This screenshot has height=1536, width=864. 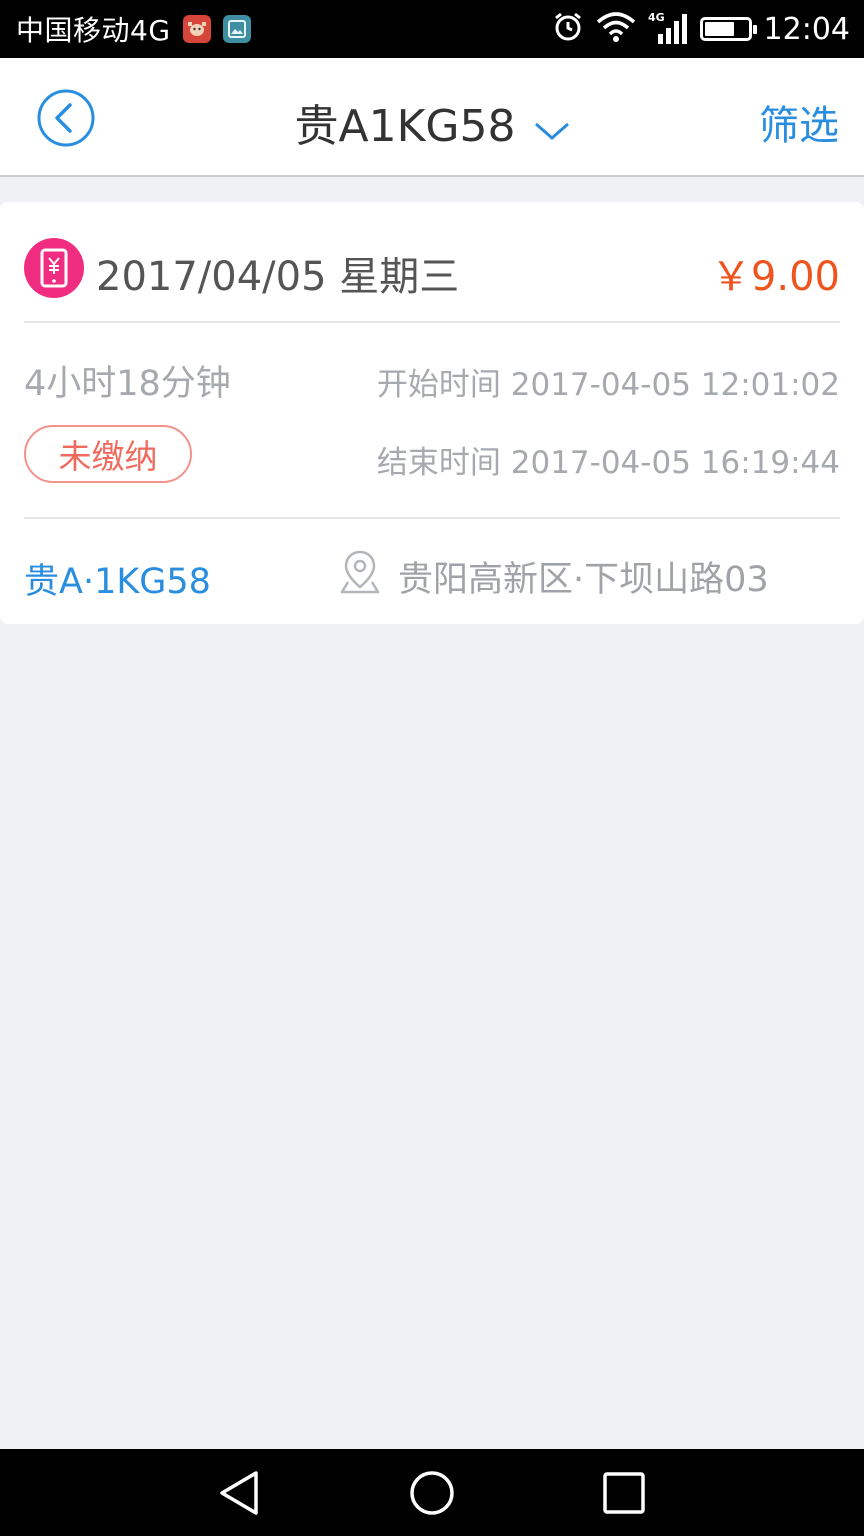 What do you see at coordinates (360, 576) in the screenshot?
I see `map-pin-icon` at bounding box center [360, 576].